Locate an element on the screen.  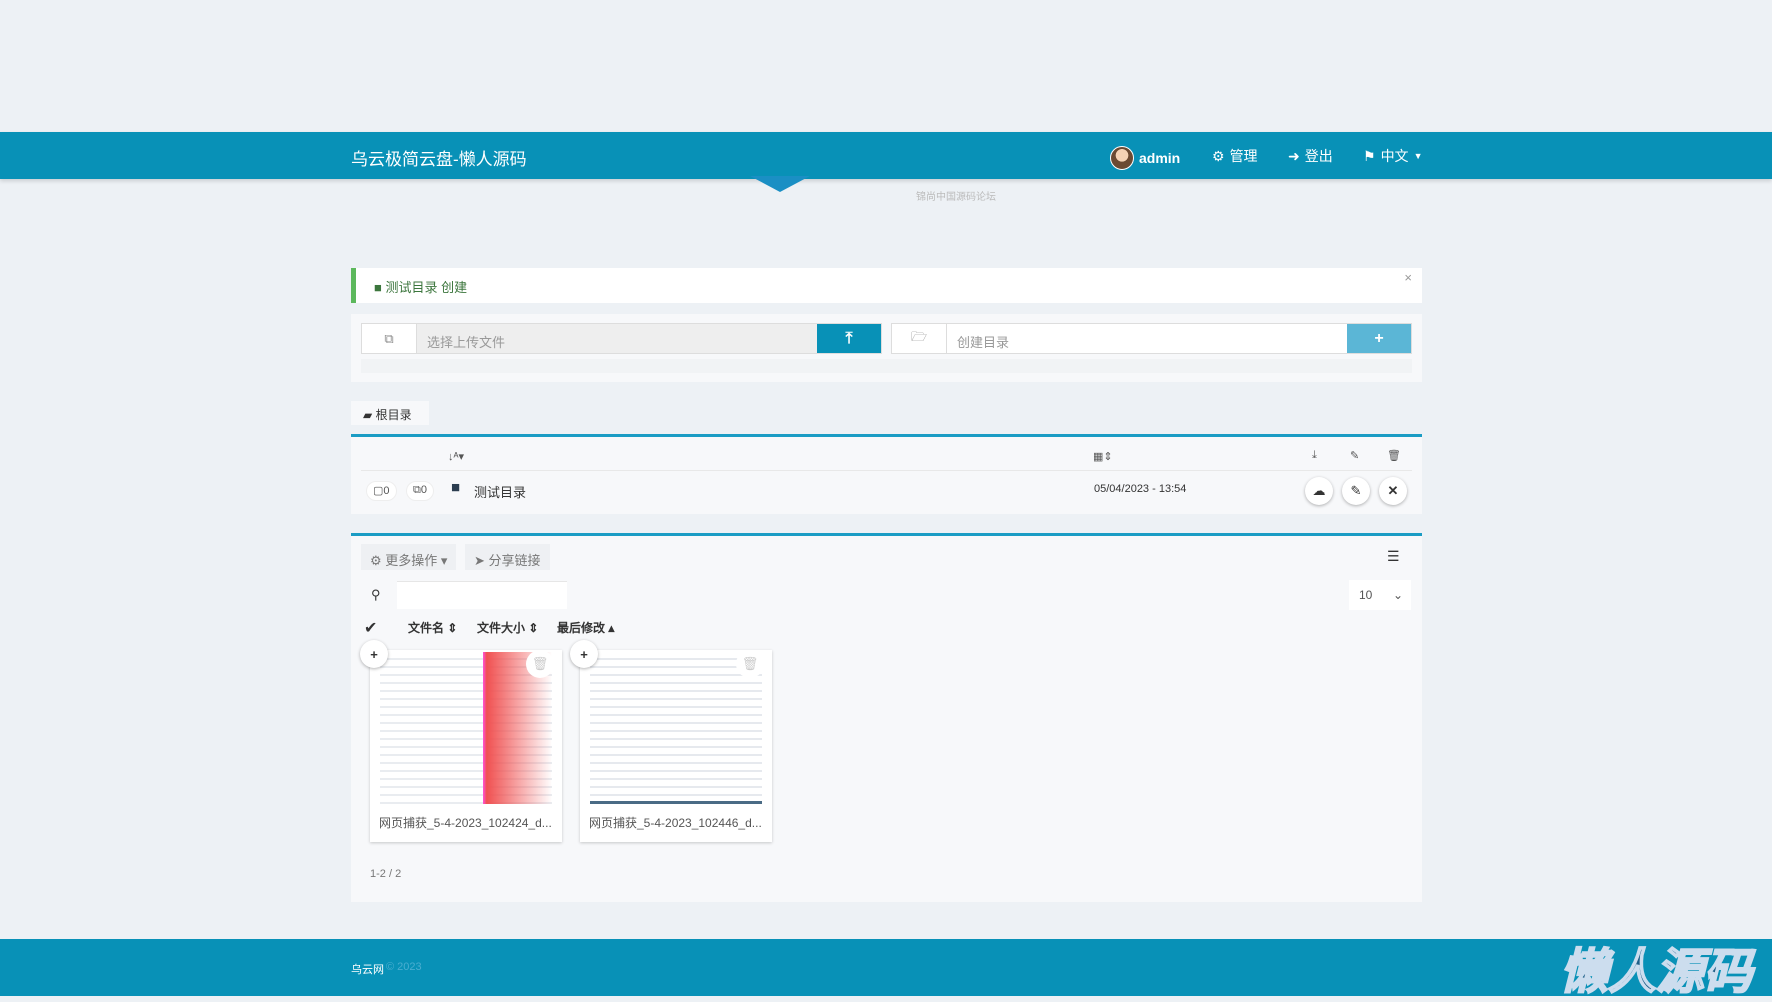
upload-file-input: 选择上传文件 is located at coordinates (617, 338).